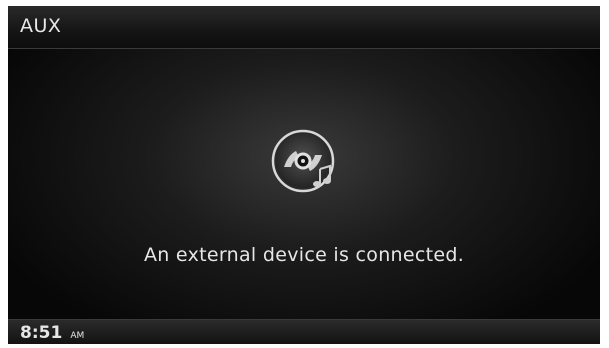 The width and height of the screenshot is (609, 348). Describe the element at coordinates (303, 161) in the screenshot. I see `aux-device-icon` at that location.